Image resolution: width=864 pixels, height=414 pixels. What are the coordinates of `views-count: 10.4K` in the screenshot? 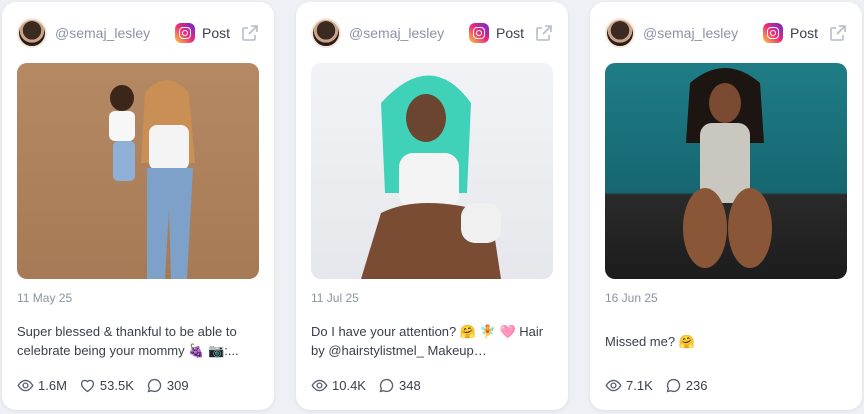 It's located at (349, 385).